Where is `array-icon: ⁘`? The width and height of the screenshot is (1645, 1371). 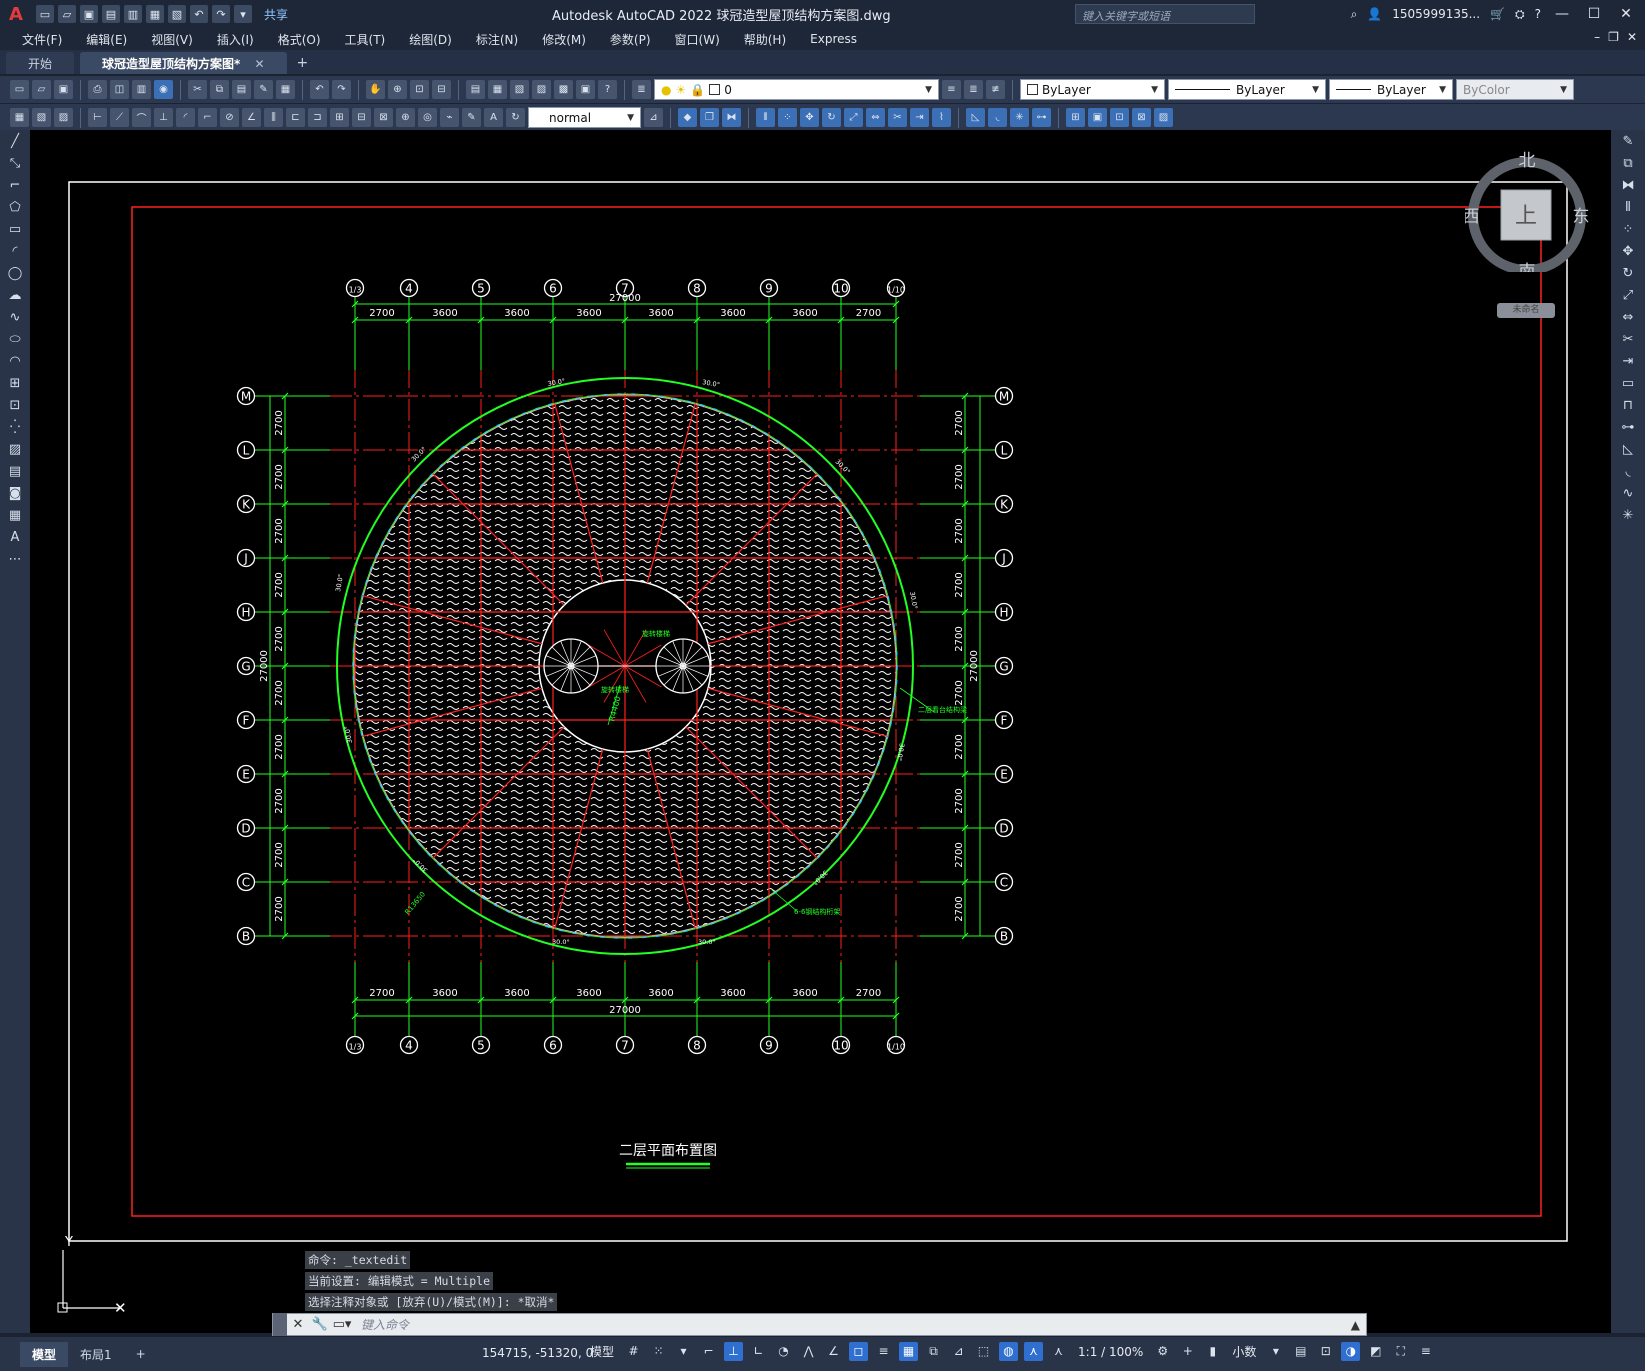
array-icon: ⁘ is located at coordinates (787, 117).